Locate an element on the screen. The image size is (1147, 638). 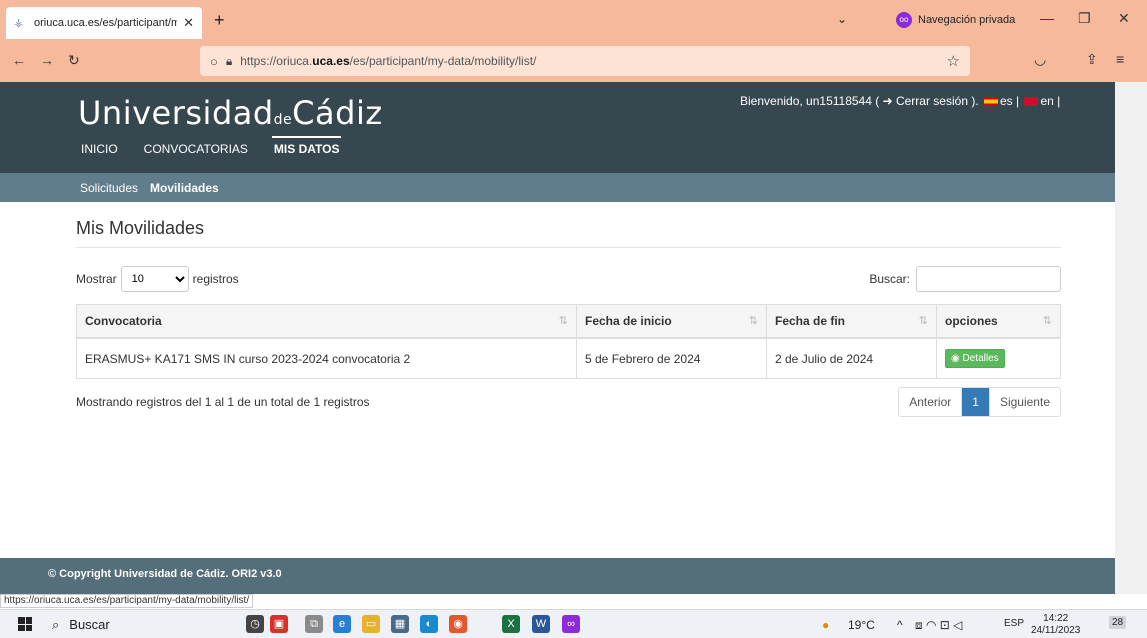
menu-icon: ≡ is located at coordinates (1120, 59).